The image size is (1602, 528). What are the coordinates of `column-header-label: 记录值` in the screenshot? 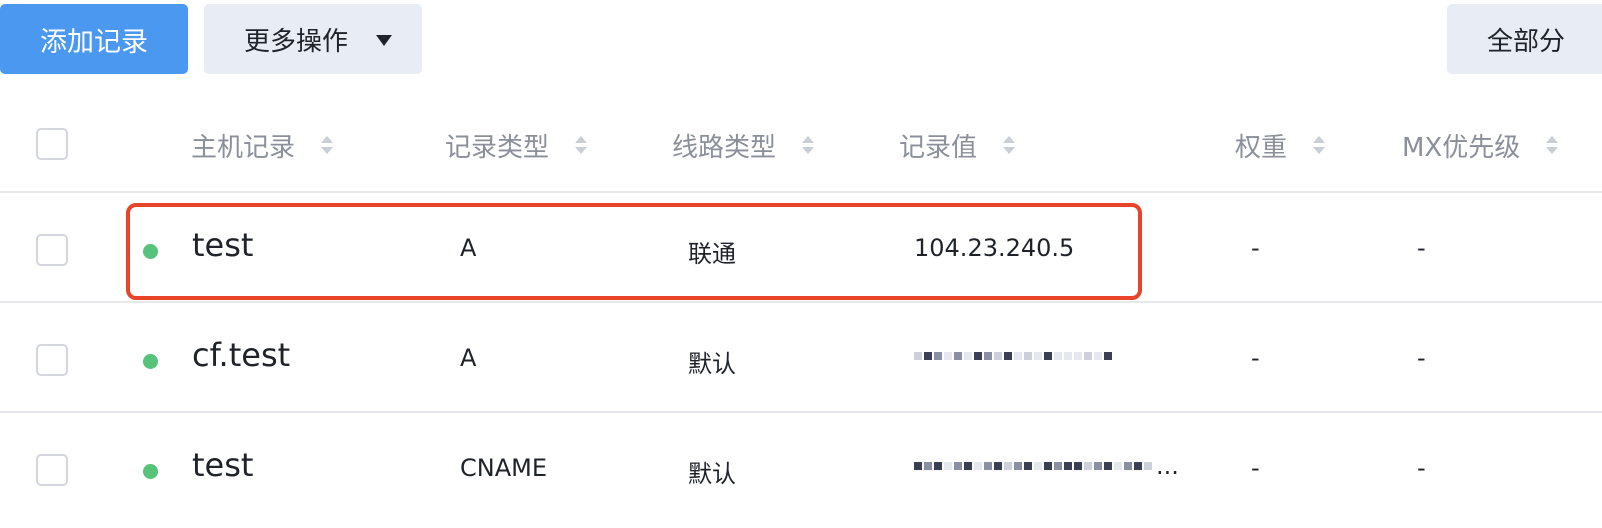 It's located at (938, 147).